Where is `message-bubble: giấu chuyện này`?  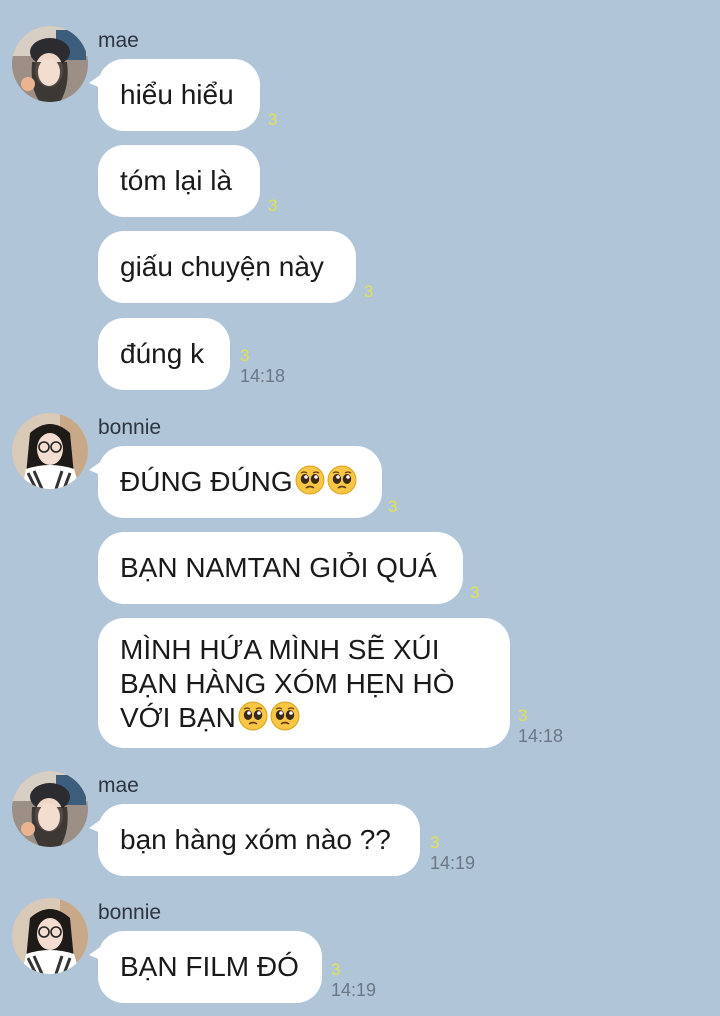
message-bubble: giấu chuyện này is located at coordinates (227, 267).